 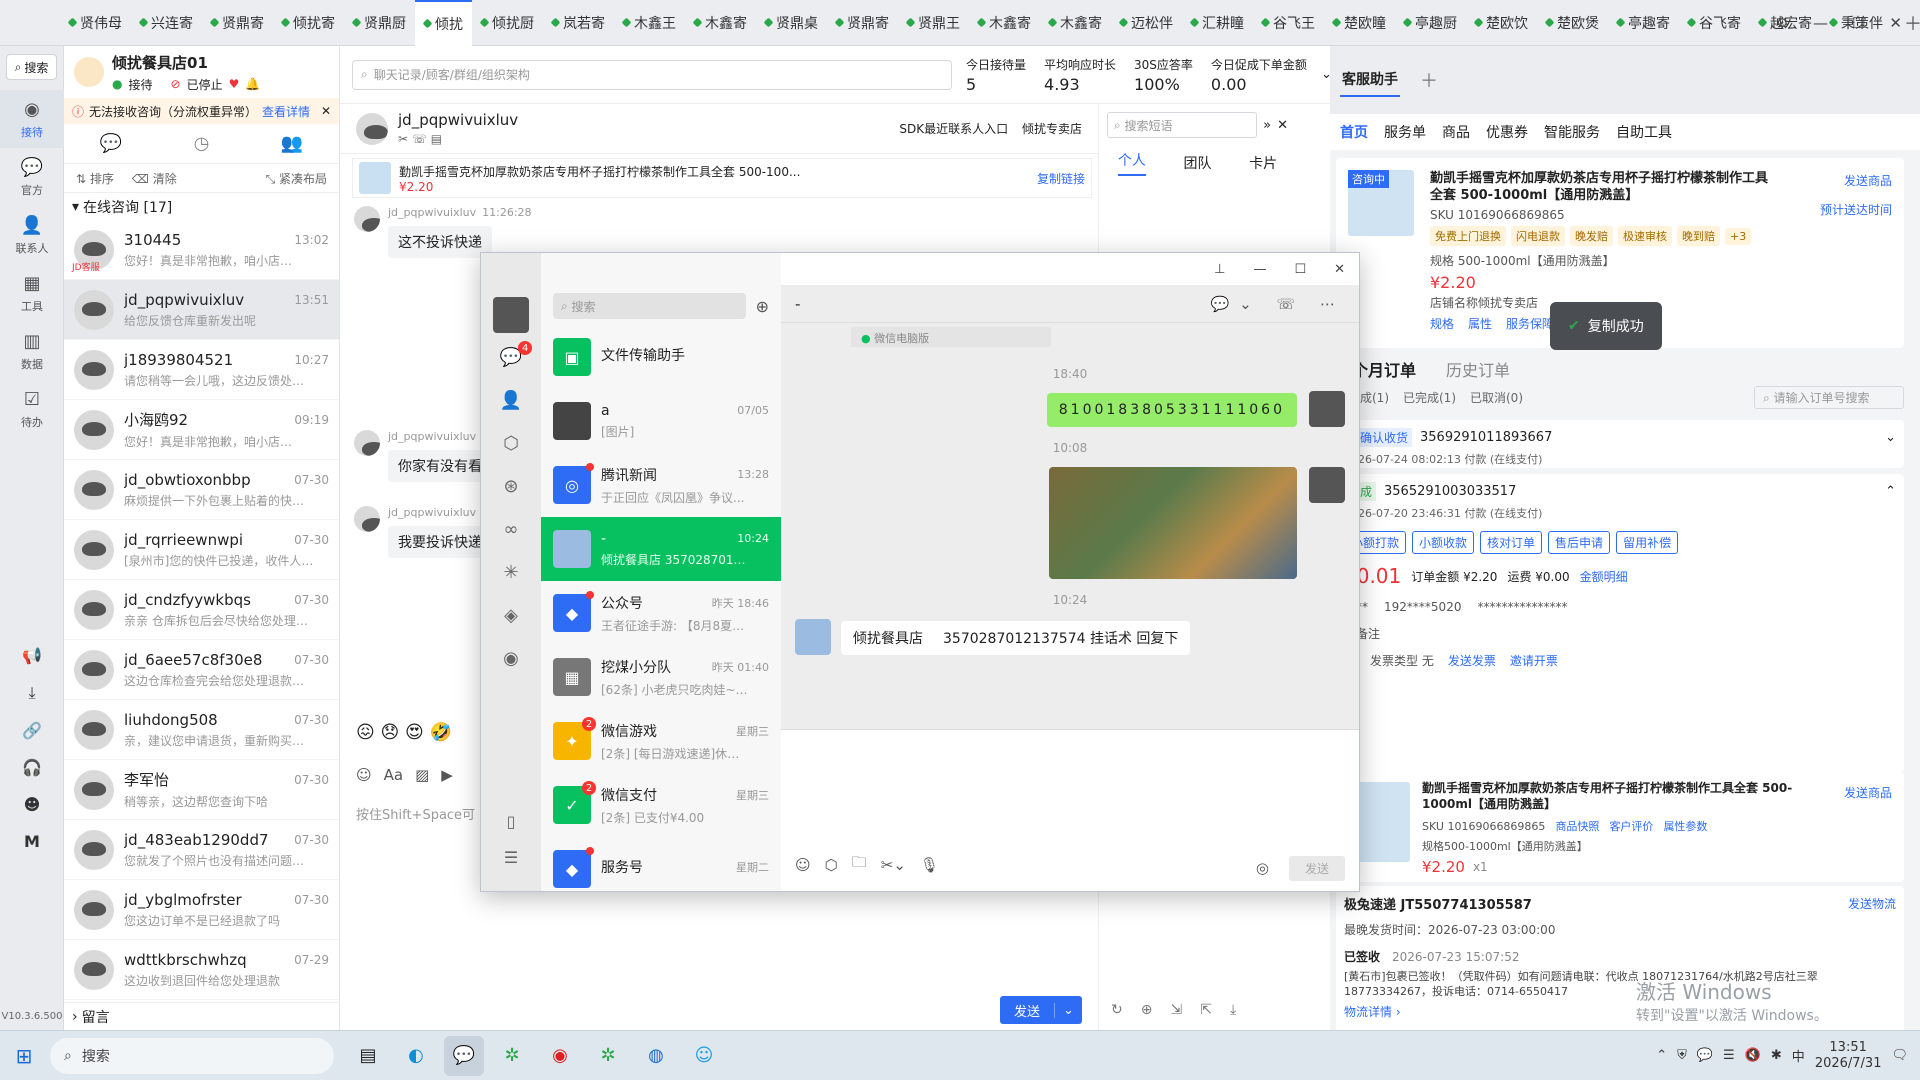 What do you see at coordinates (1442, 323) in the screenshot?
I see `product-link: 规格` at bounding box center [1442, 323].